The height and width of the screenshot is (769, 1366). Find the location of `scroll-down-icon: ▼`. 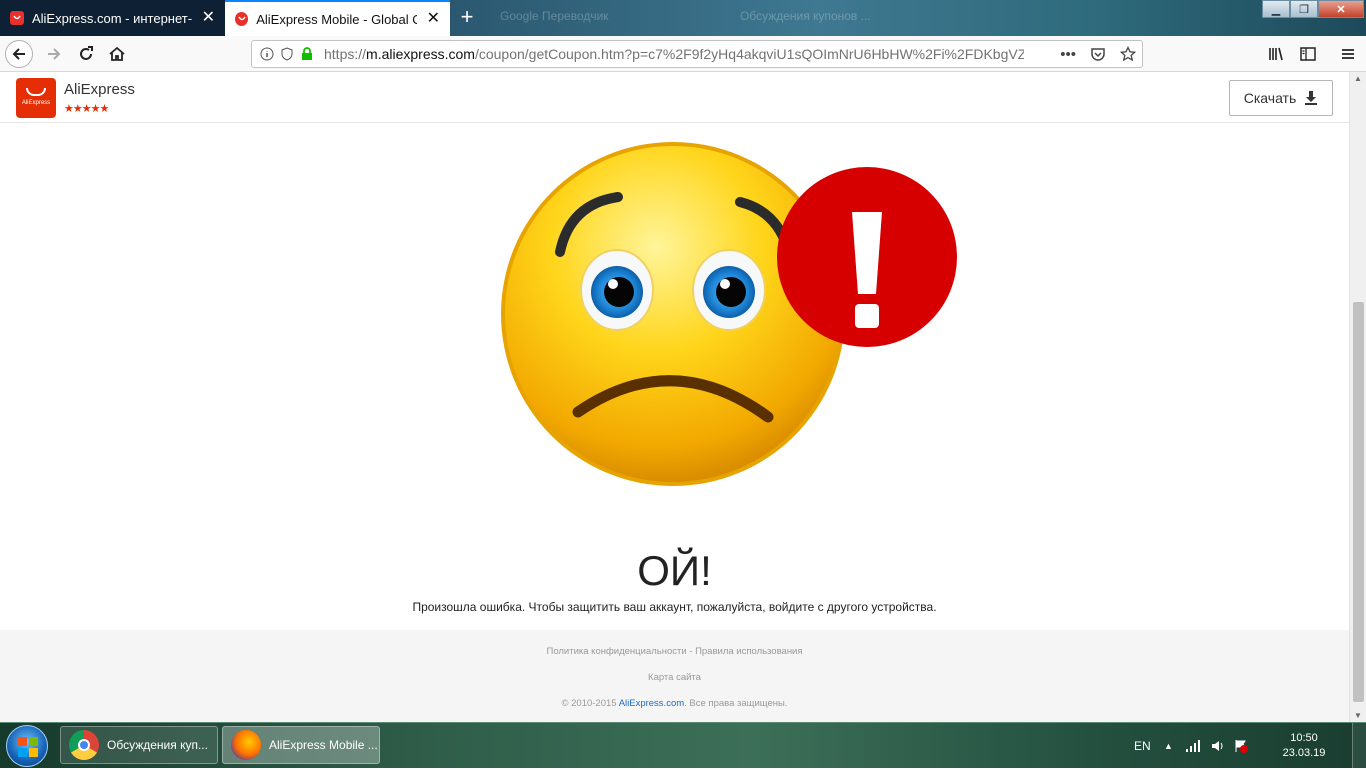

scroll-down-icon: ▼ is located at coordinates (1358, 715).